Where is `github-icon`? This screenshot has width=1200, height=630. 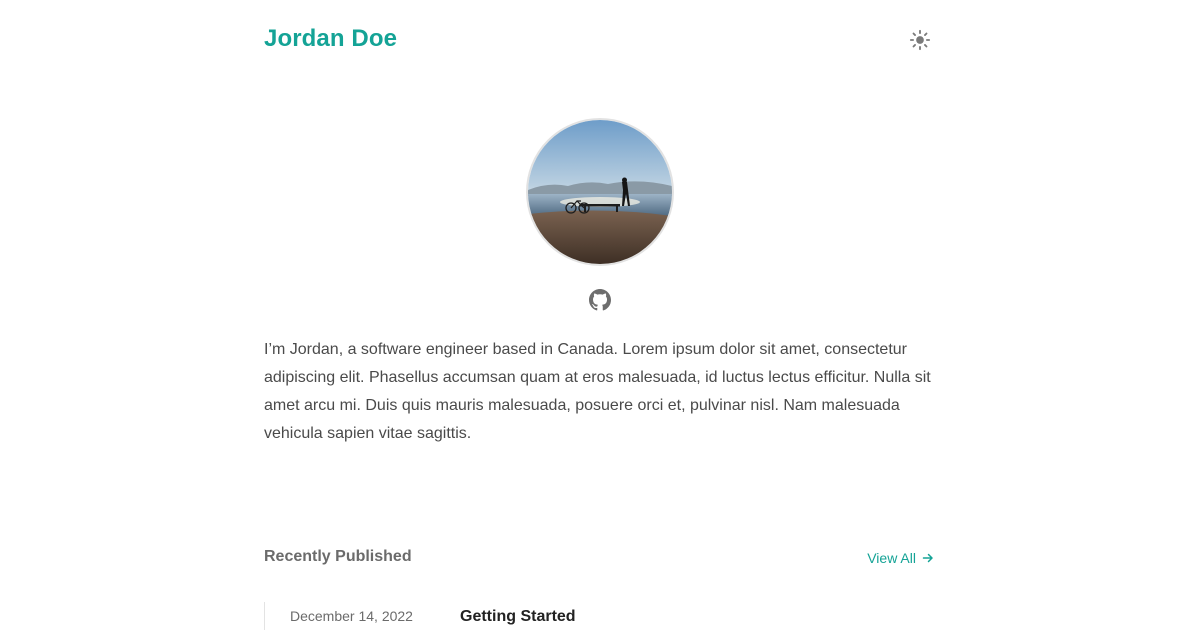 github-icon is located at coordinates (600, 300).